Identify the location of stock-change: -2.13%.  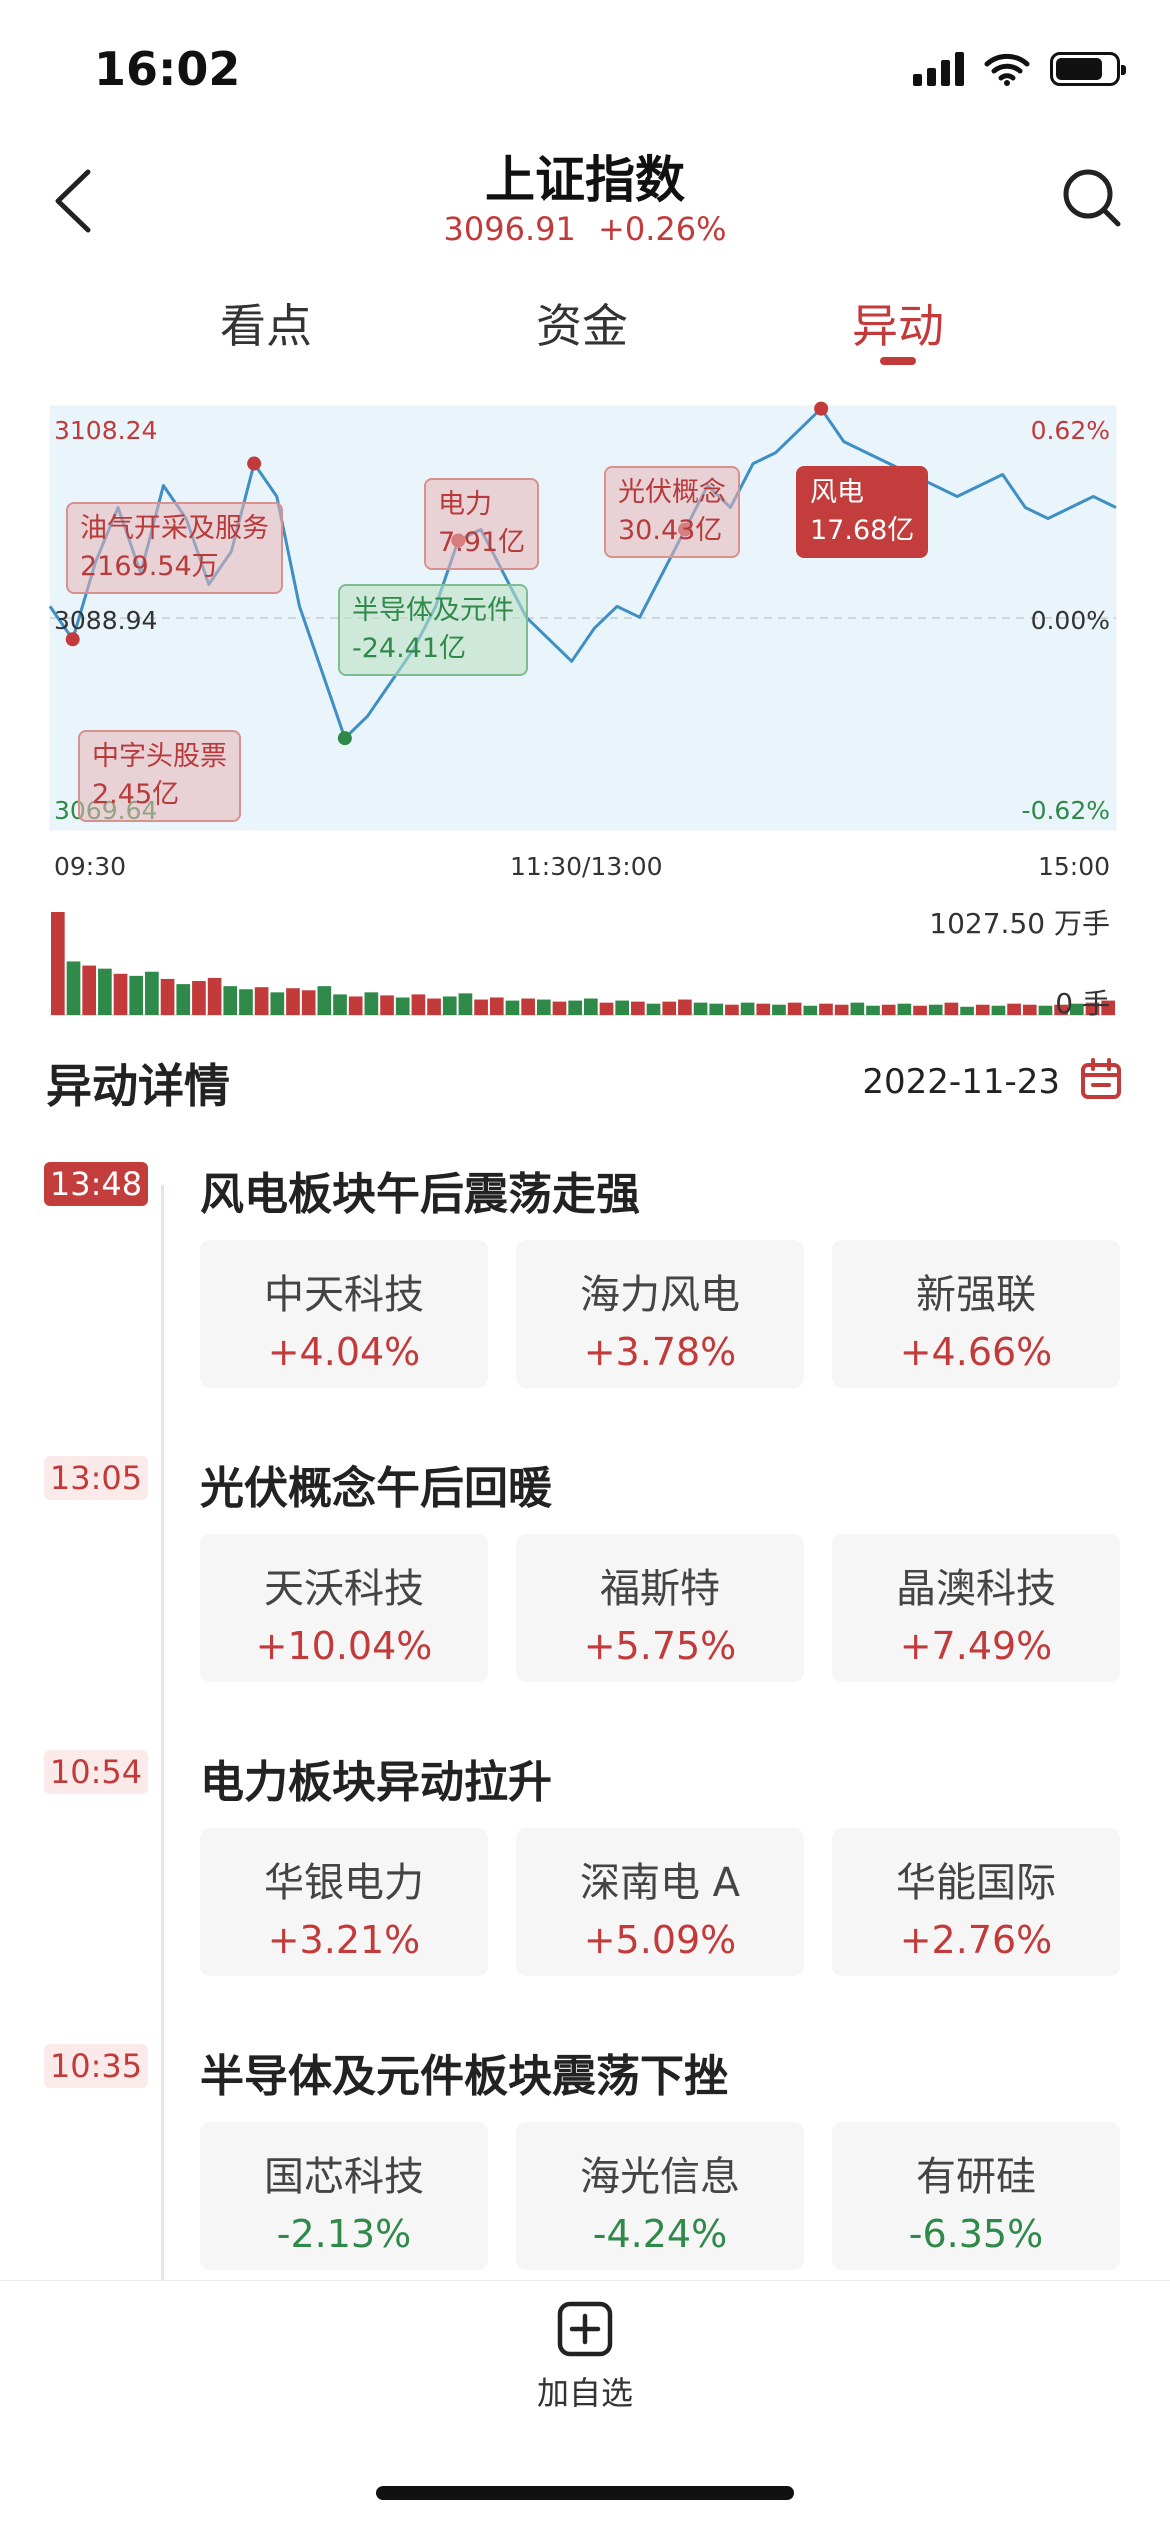
(344, 2234).